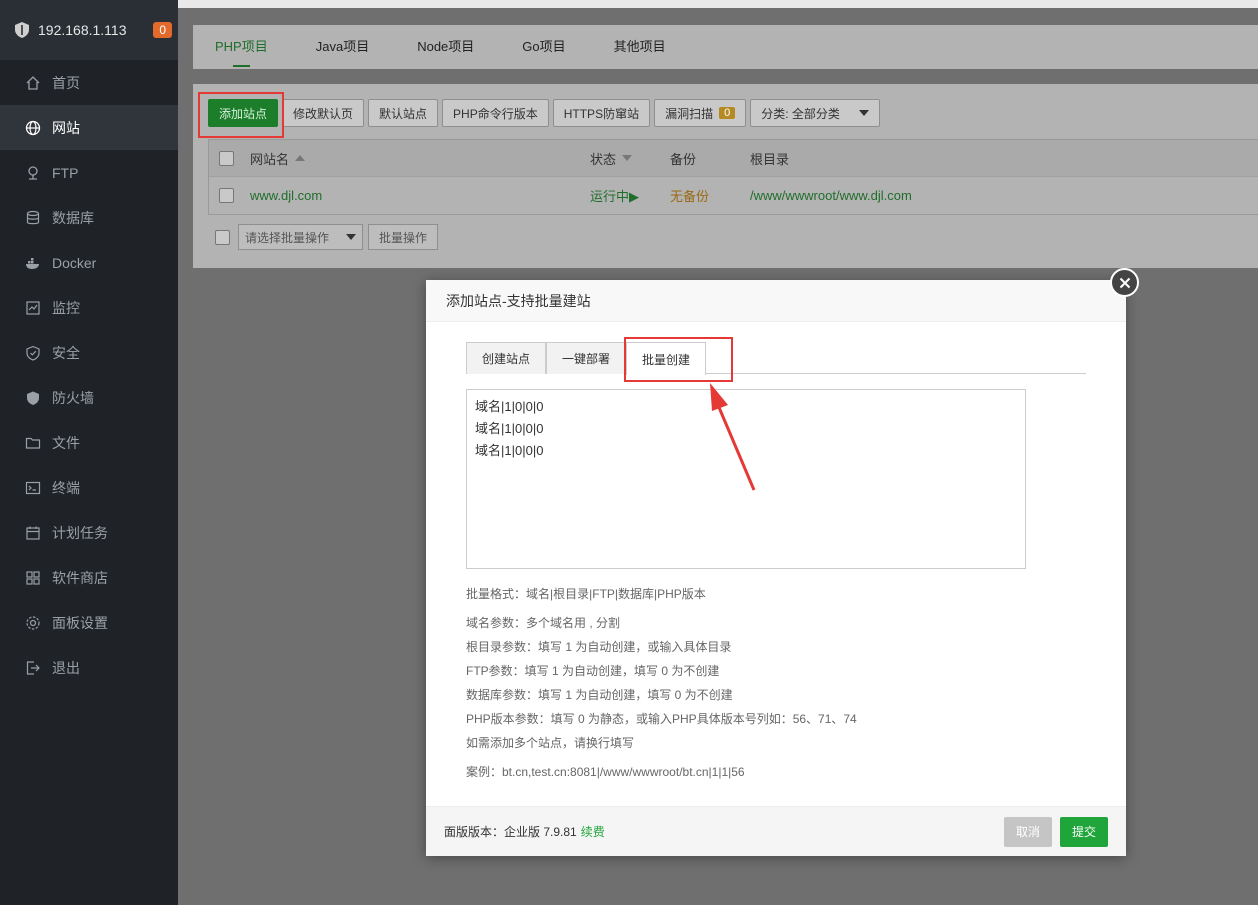  I want to click on docker-icon, so click(33, 263).